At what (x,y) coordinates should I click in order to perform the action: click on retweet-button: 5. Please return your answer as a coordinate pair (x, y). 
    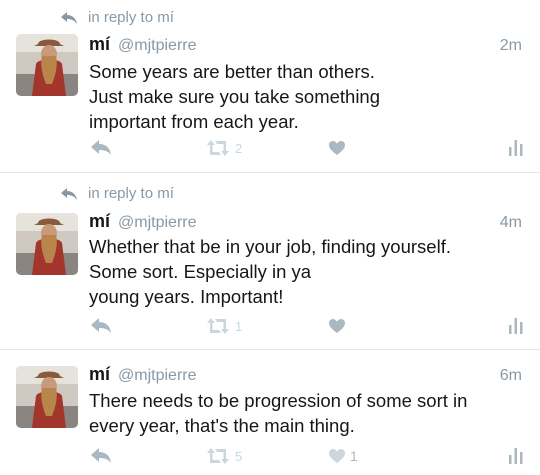
    Looking at the image, I should click on (223, 456).